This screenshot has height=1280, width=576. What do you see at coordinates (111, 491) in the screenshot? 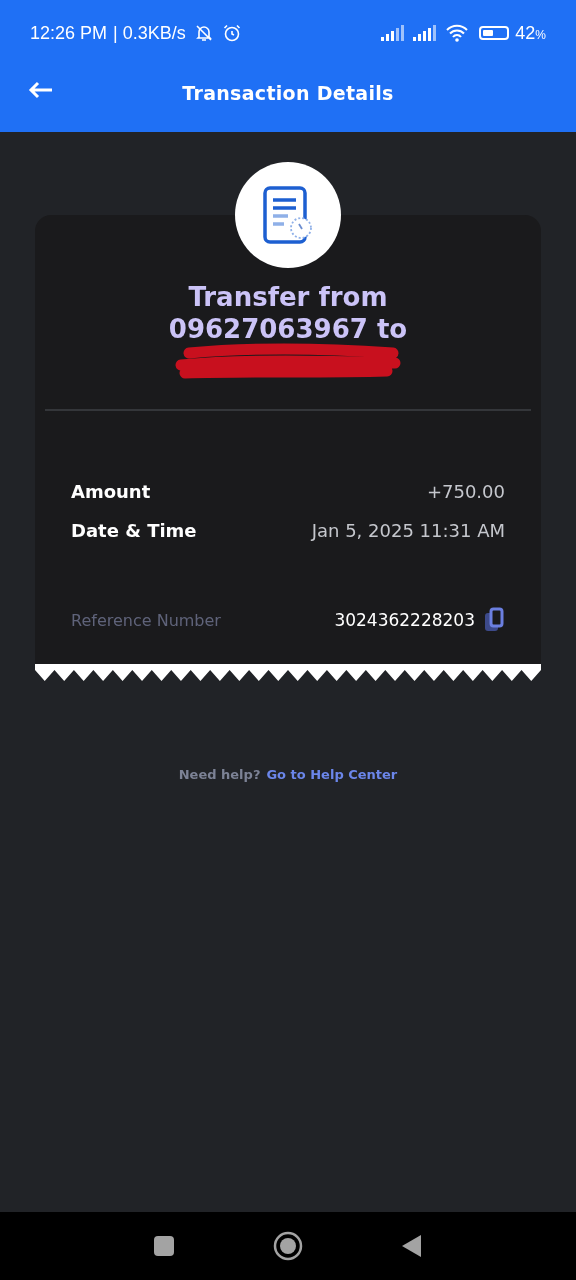
I see `detail-label: Amount` at bounding box center [111, 491].